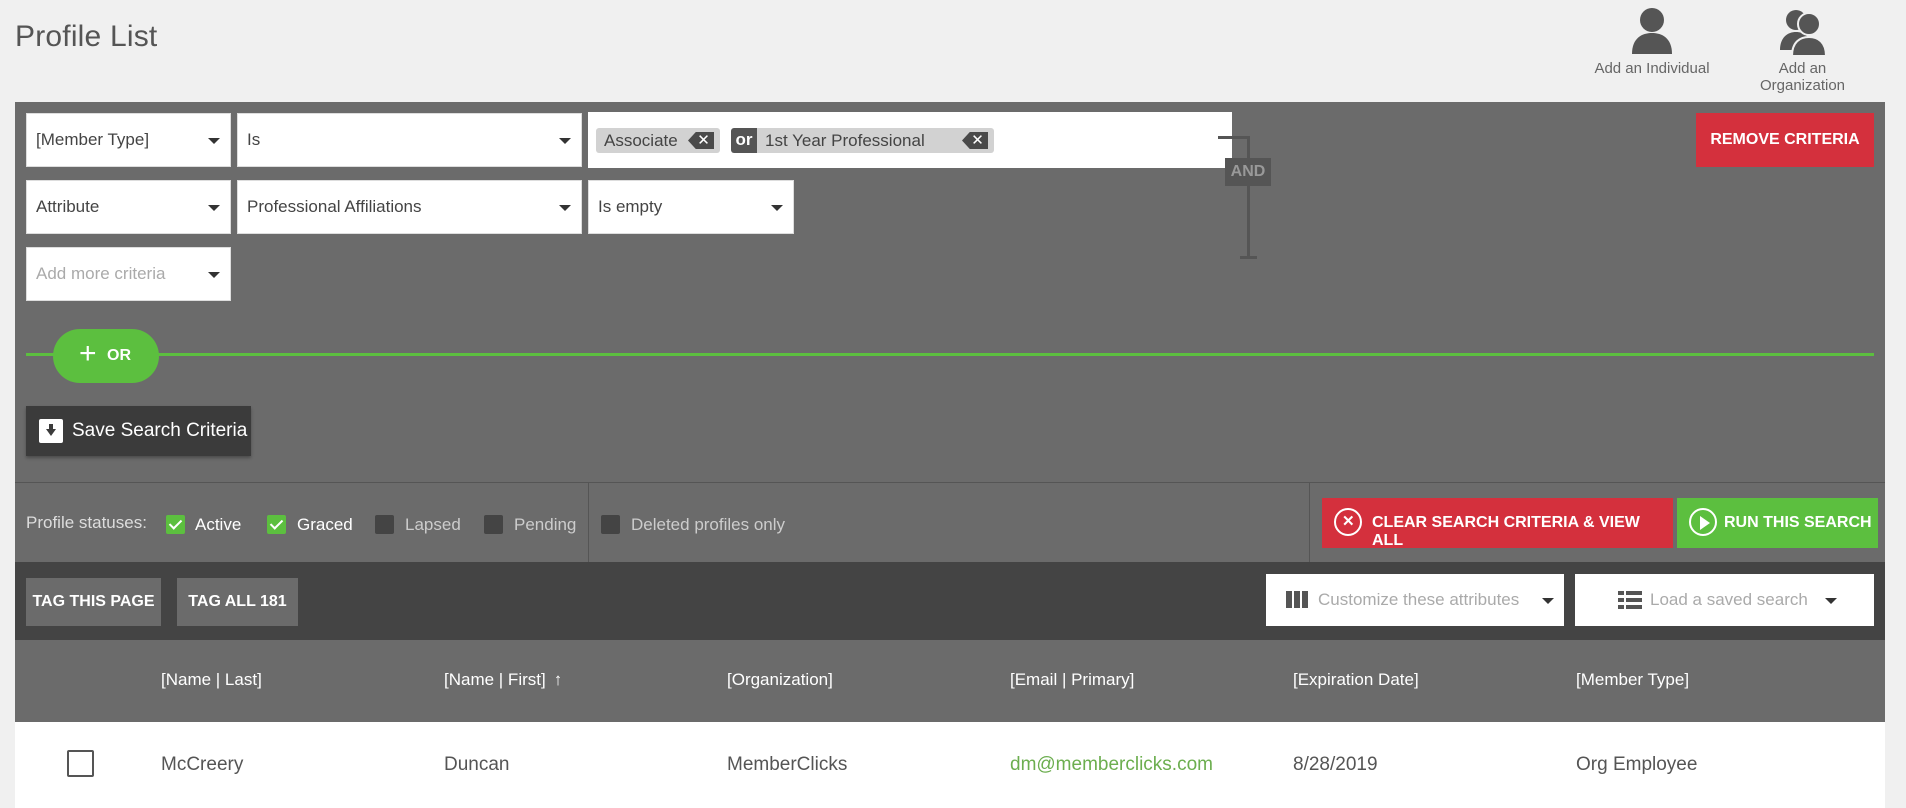 This screenshot has height=808, width=1906. Describe the element at coordinates (433, 524) in the screenshot. I see `status-lapsed-label: Lapsed` at that location.